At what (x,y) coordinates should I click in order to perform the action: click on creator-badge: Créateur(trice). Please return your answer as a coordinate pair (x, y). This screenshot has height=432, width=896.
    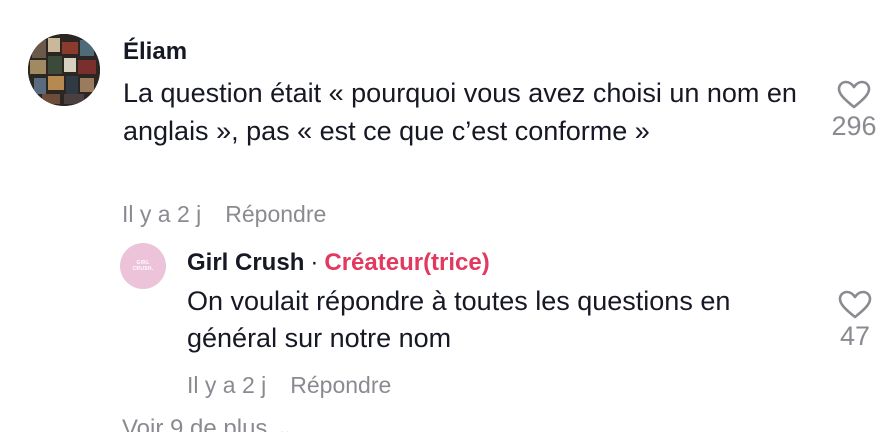
    Looking at the image, I should click on (407, 262).